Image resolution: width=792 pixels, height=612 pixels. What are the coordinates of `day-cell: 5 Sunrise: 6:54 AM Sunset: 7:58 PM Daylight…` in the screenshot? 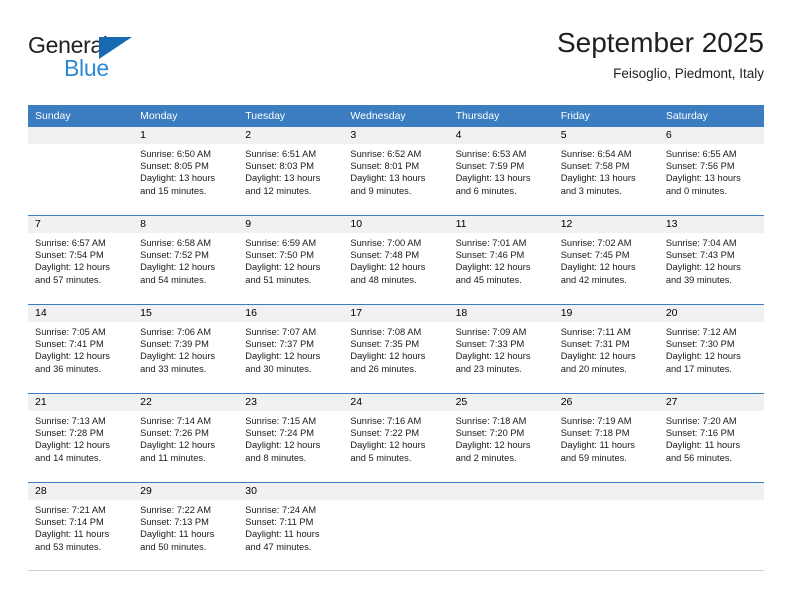 It's located at (606, 171).